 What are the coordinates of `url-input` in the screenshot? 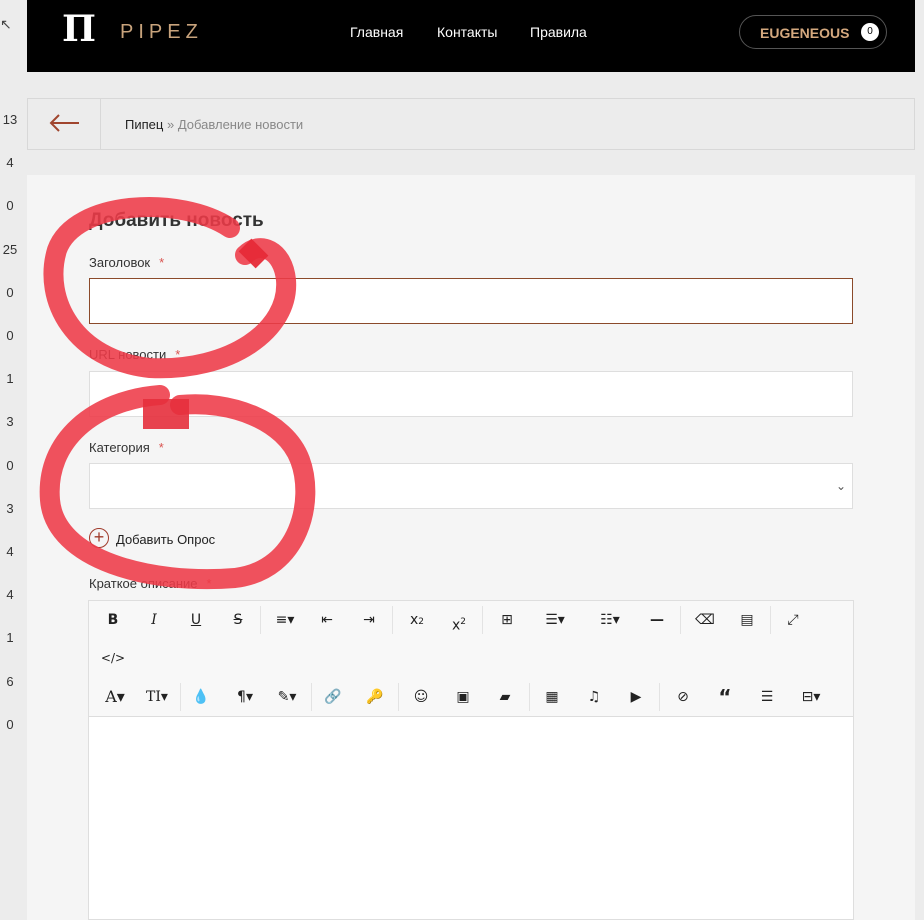 It's located at (471, 394).